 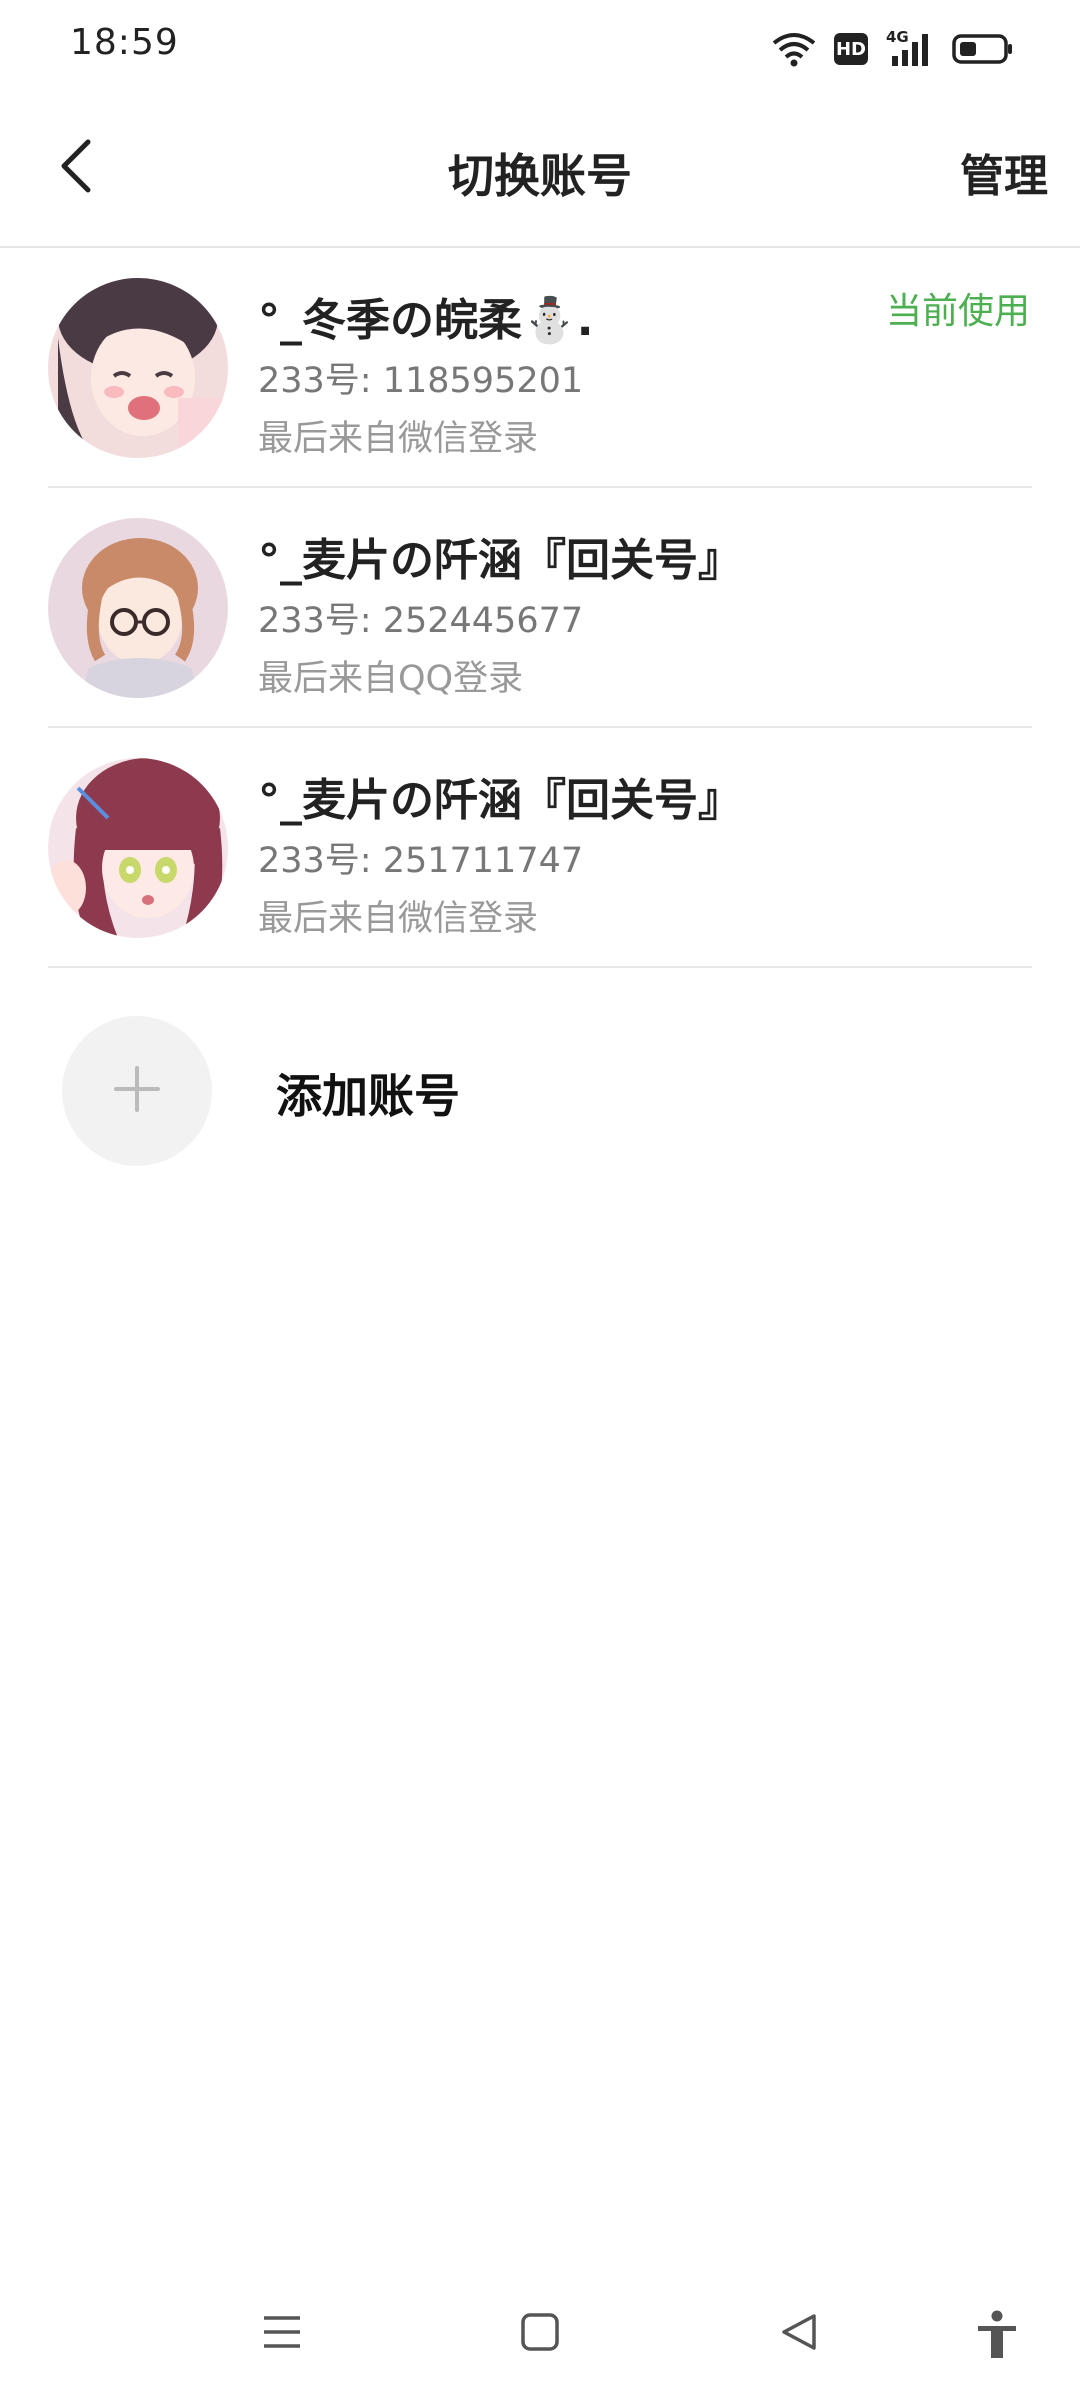 What do you see at coordinates (421, 381) in the screenshot?
I see `account-id: 233号: 118595201` at bounding box center [421, 381].